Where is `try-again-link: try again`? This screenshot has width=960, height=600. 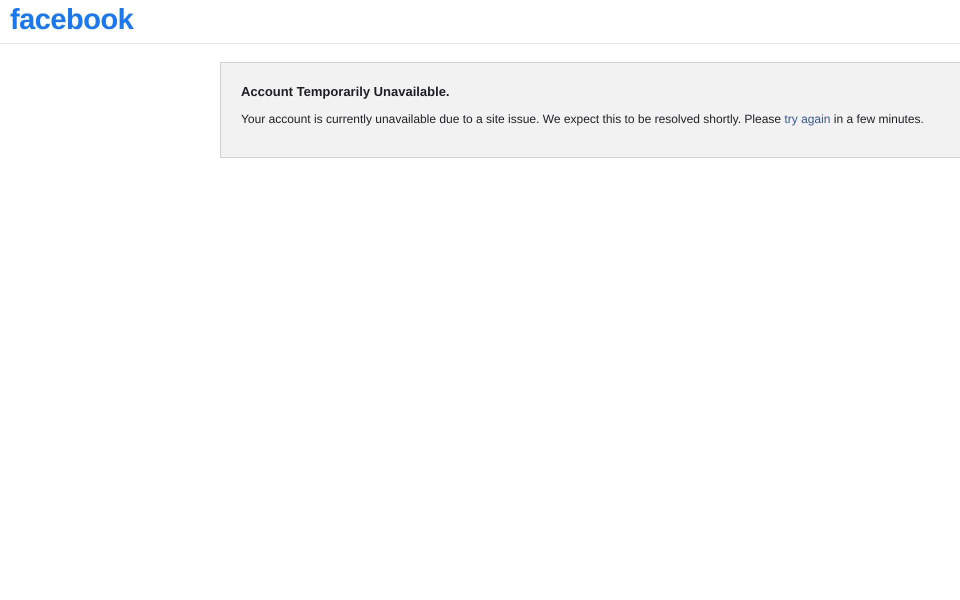
try-again-link: try again is located at coordinates (807, 119).